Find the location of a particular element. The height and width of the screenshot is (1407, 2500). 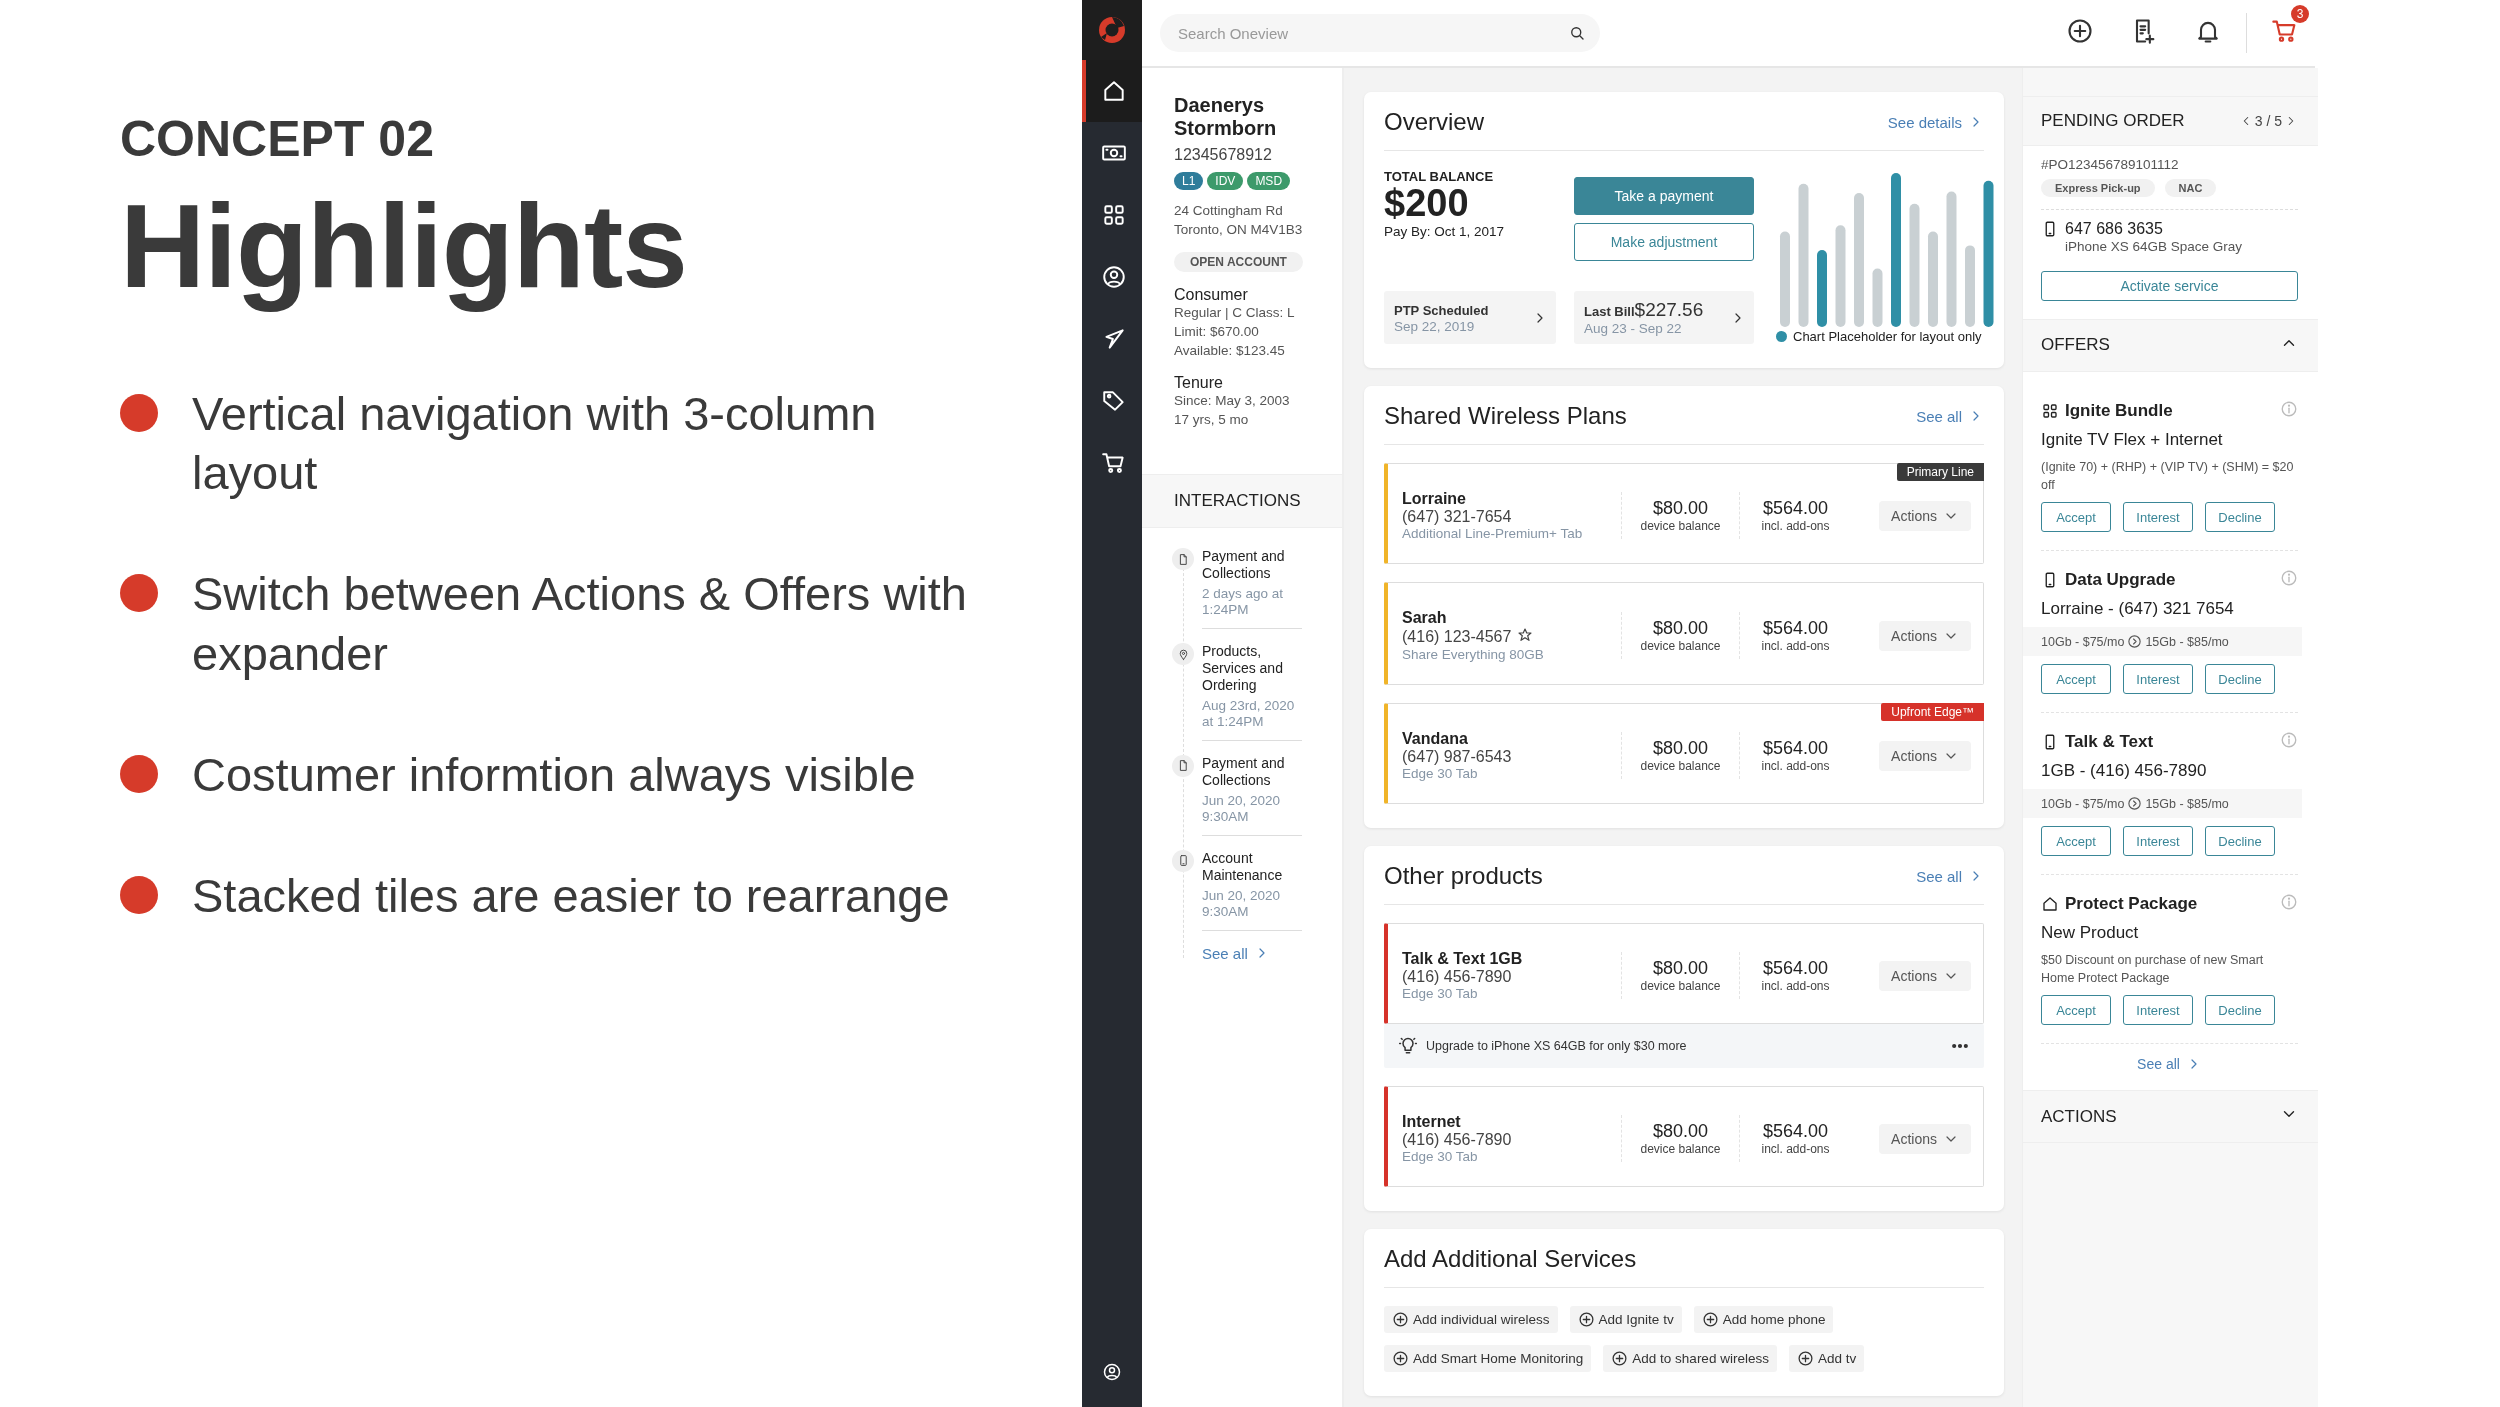

action-button: Make adjustment is located at coordinates (1664, 242).